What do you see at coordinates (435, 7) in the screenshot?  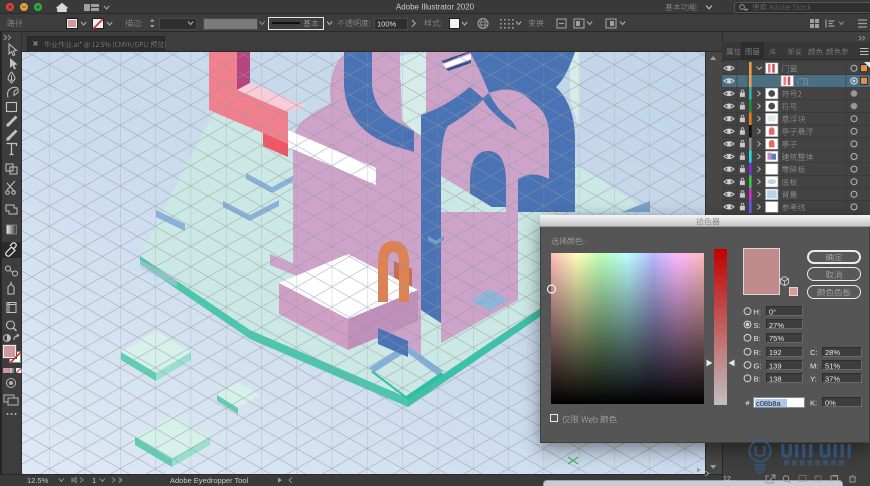 I see `svg-text: Adobe Illustrator 2020` at bounding box center [435, 7].